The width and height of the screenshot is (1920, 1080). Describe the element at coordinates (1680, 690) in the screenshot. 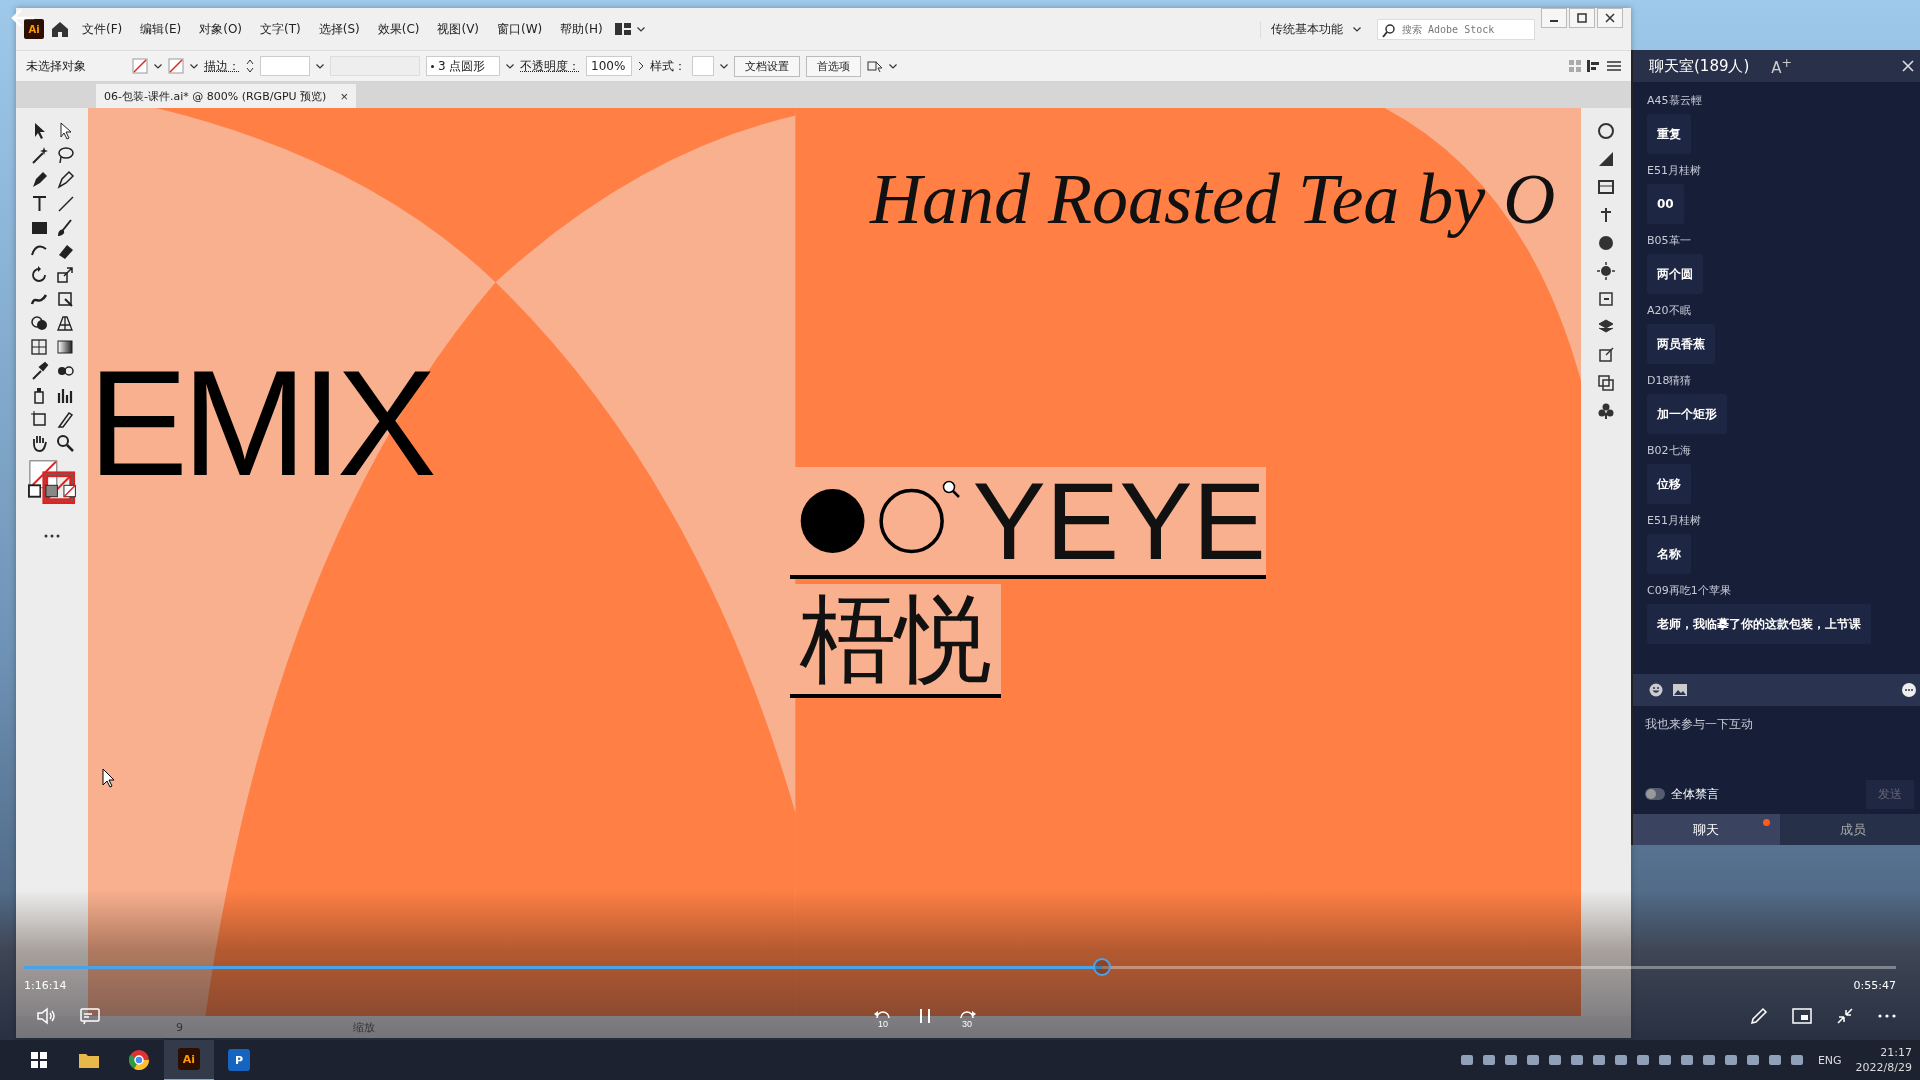

I see `image-icon` at that location.